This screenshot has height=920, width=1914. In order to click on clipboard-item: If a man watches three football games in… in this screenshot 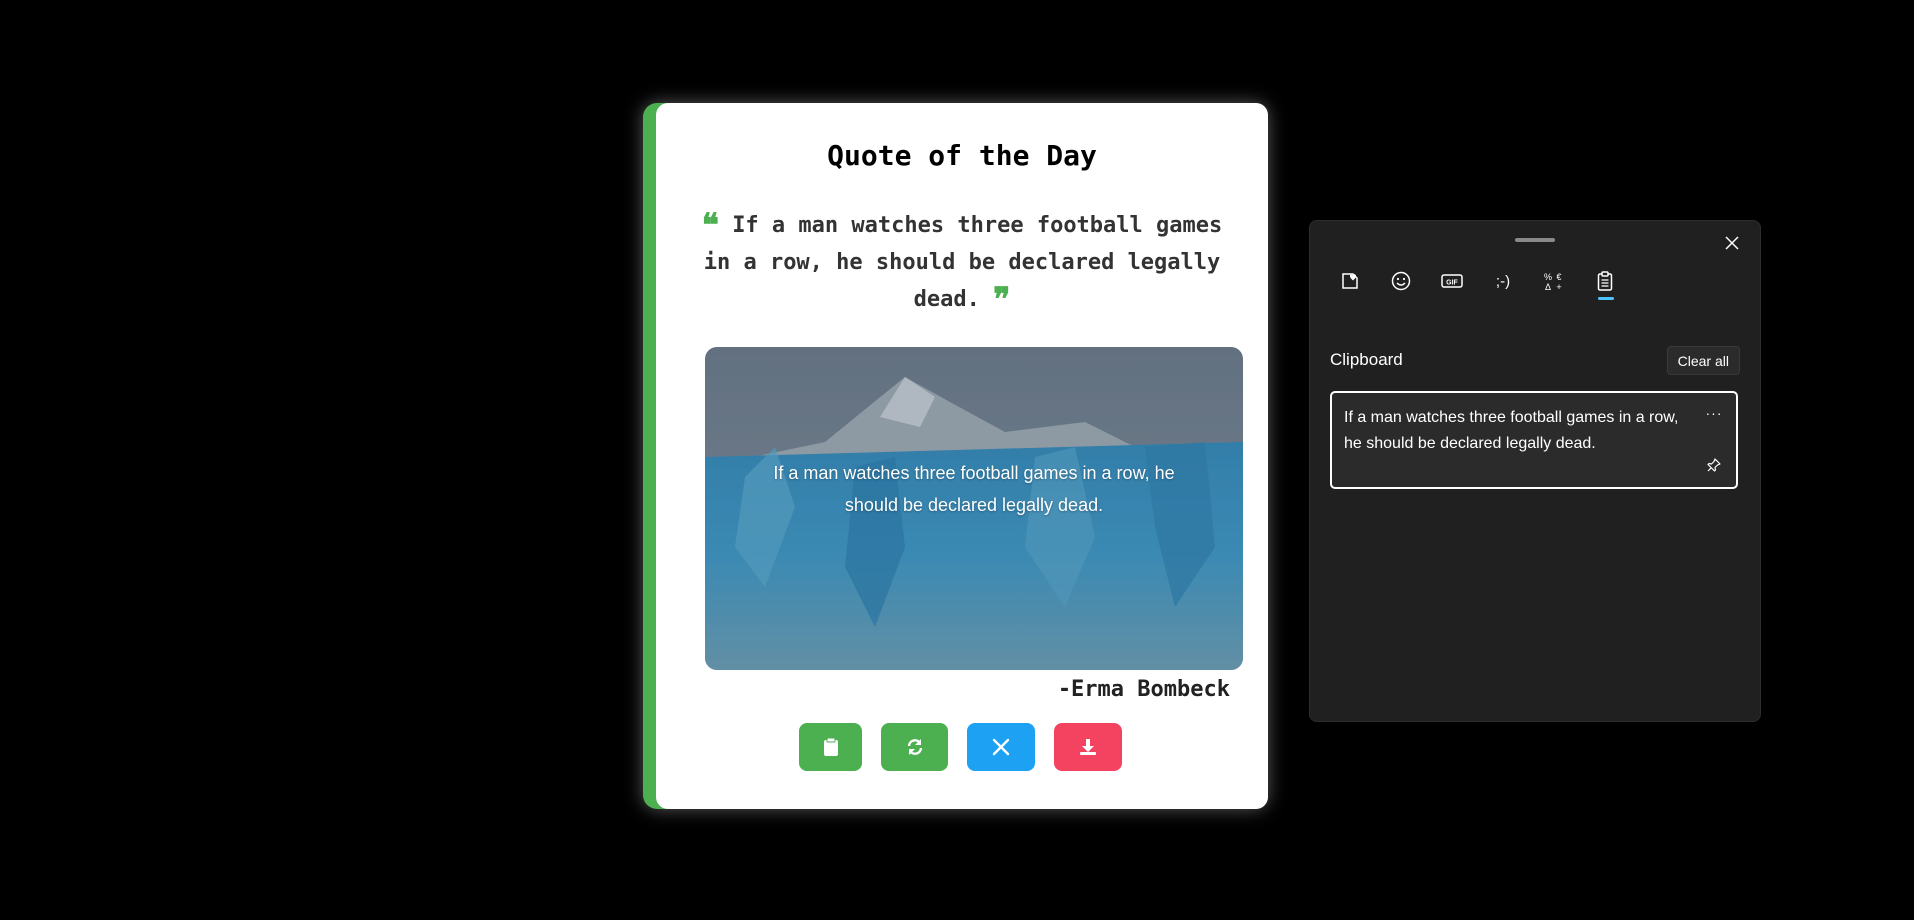, I will do `click(1534, 440)`.